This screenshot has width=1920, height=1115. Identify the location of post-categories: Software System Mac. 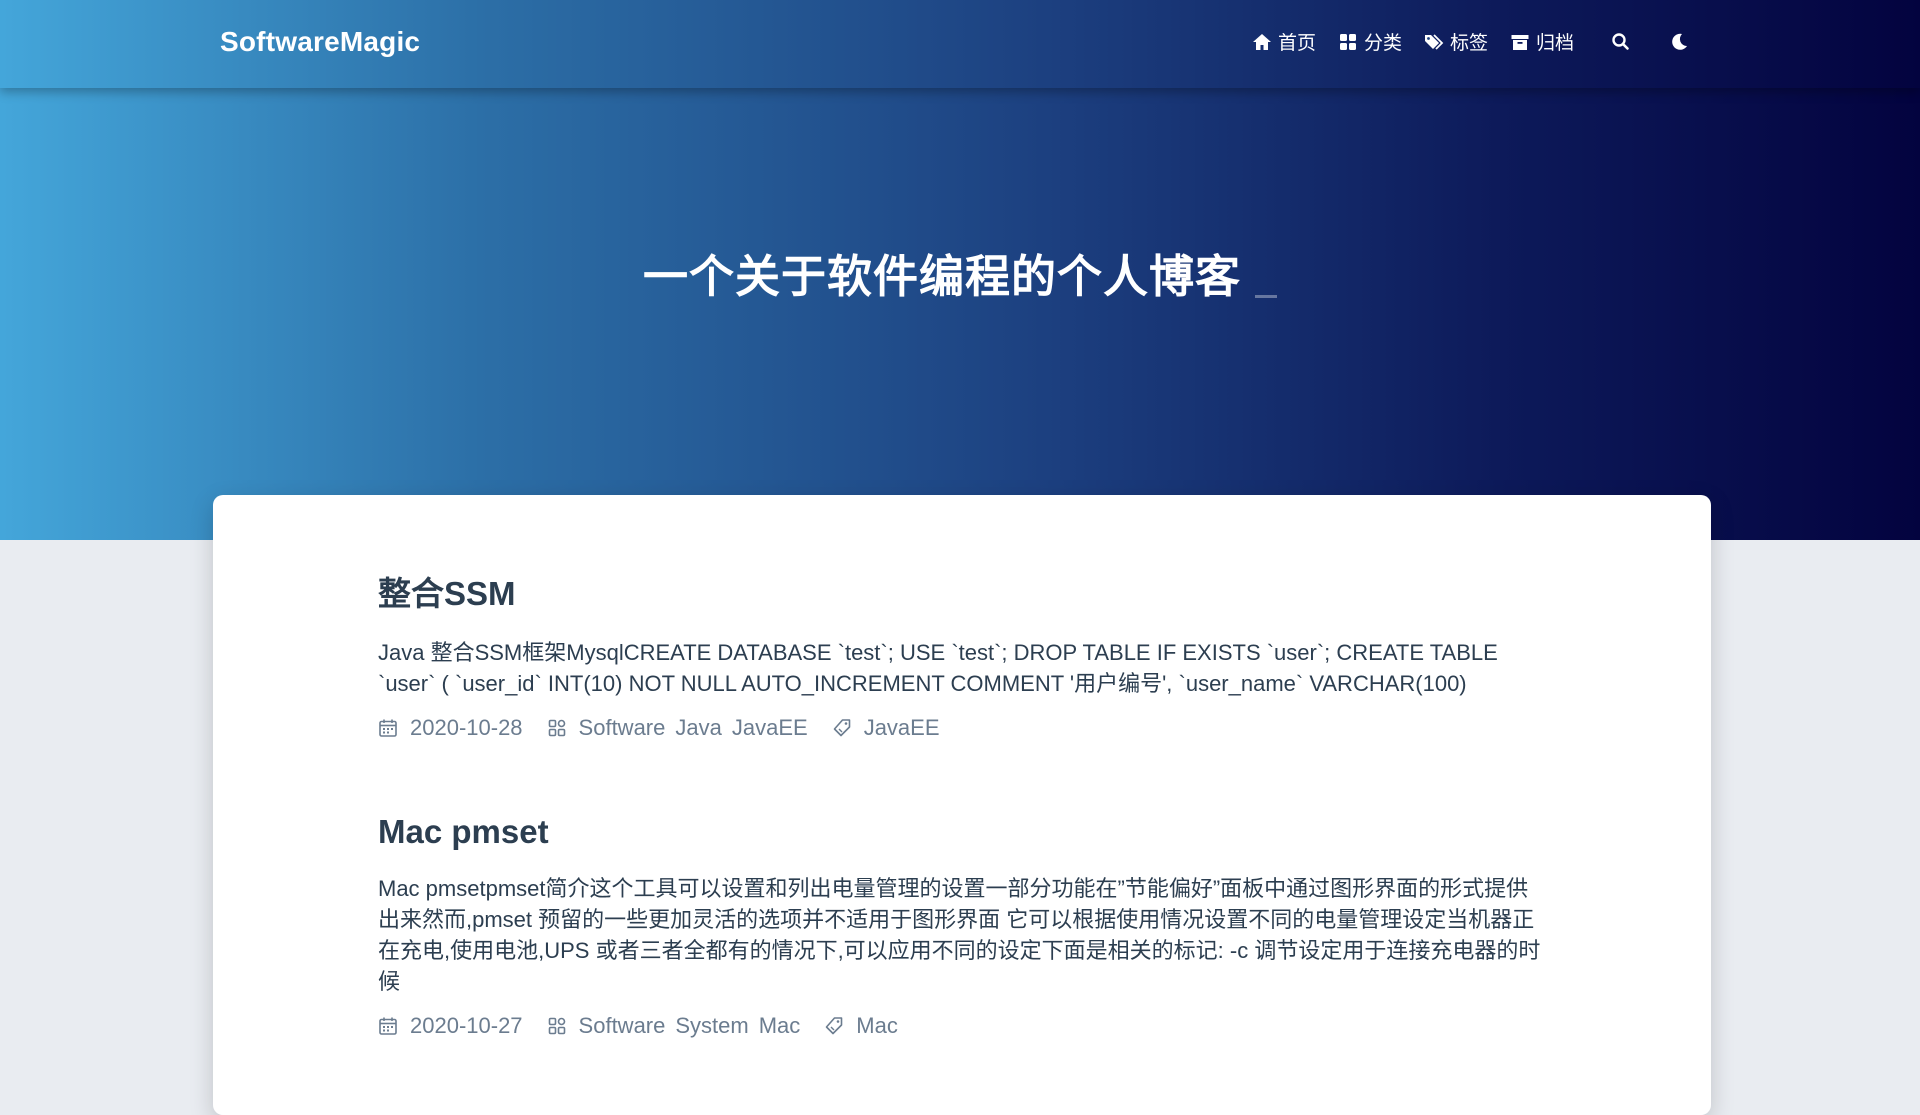
(674, 1026).